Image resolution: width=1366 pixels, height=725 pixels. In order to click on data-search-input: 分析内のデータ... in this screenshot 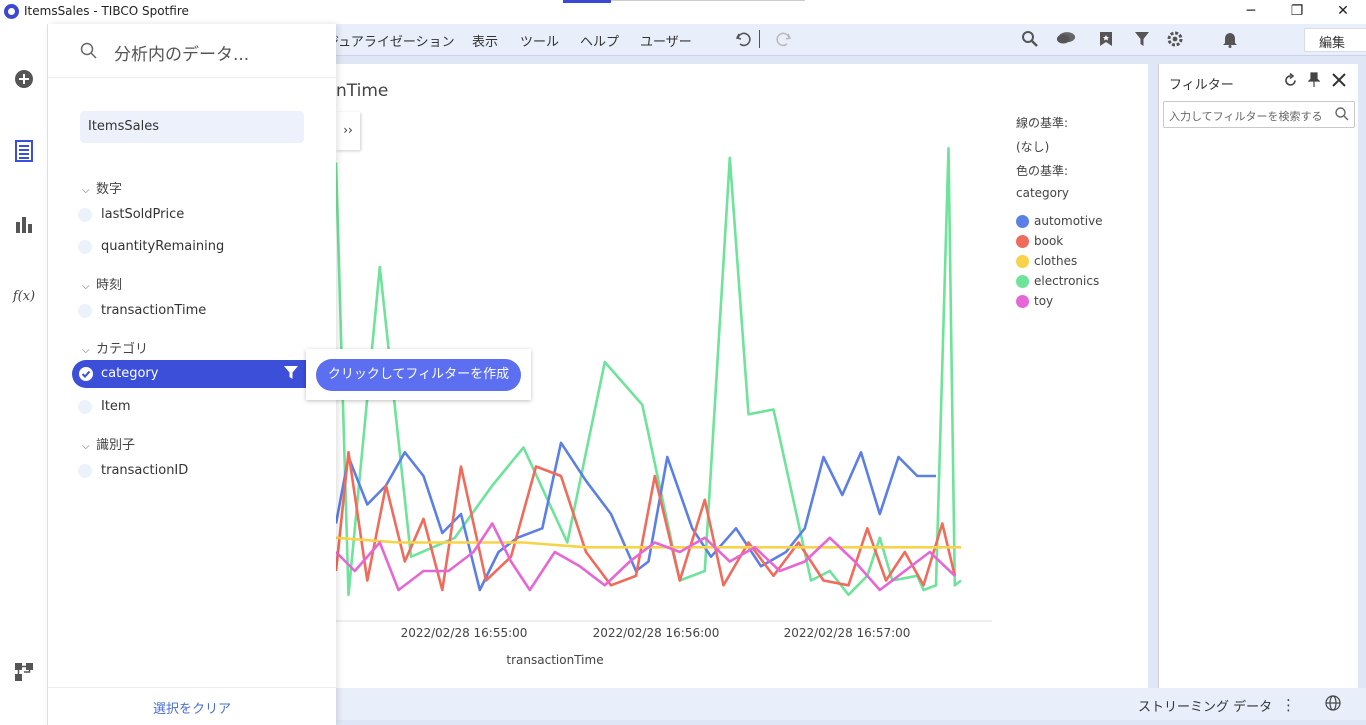, I will do `click(192, 51)`.